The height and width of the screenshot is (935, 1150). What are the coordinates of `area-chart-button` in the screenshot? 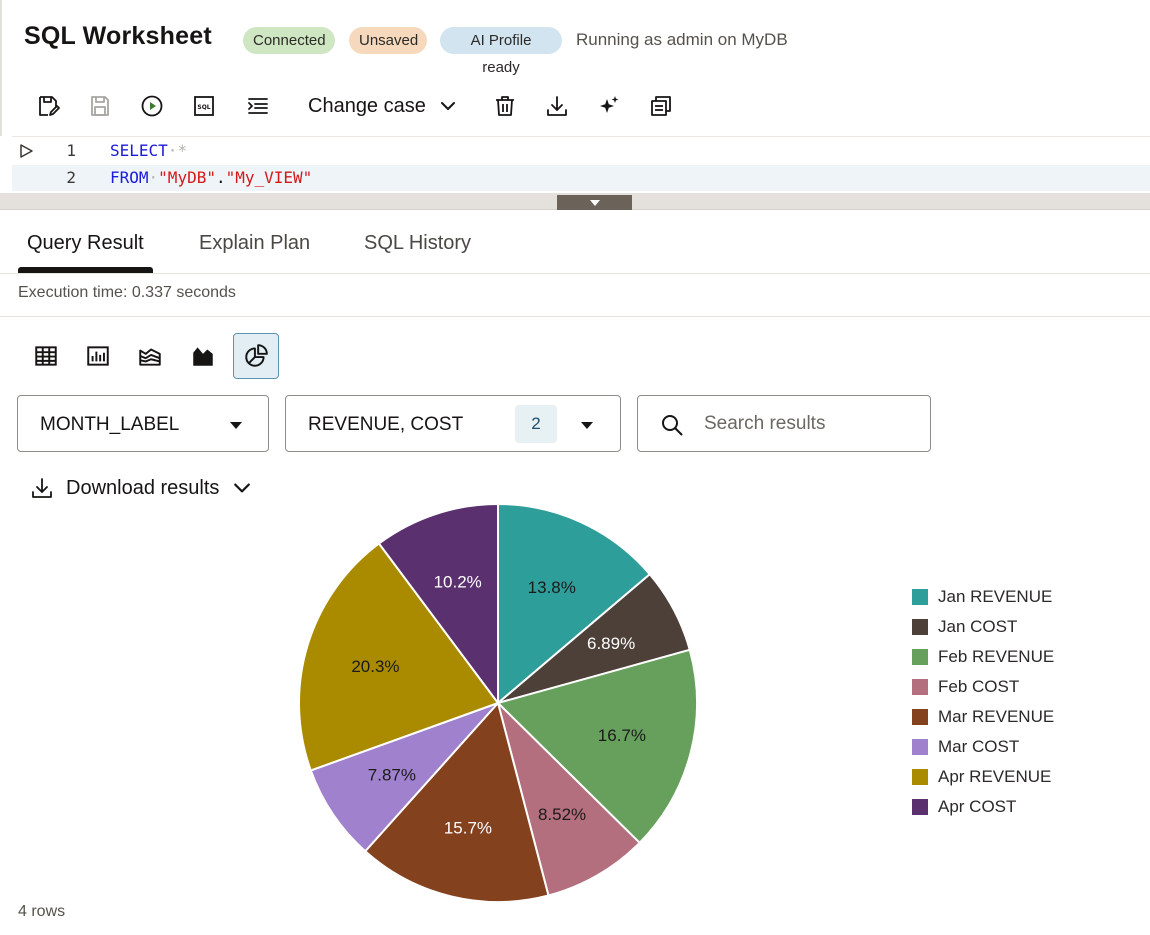 It's located at (150, 356).